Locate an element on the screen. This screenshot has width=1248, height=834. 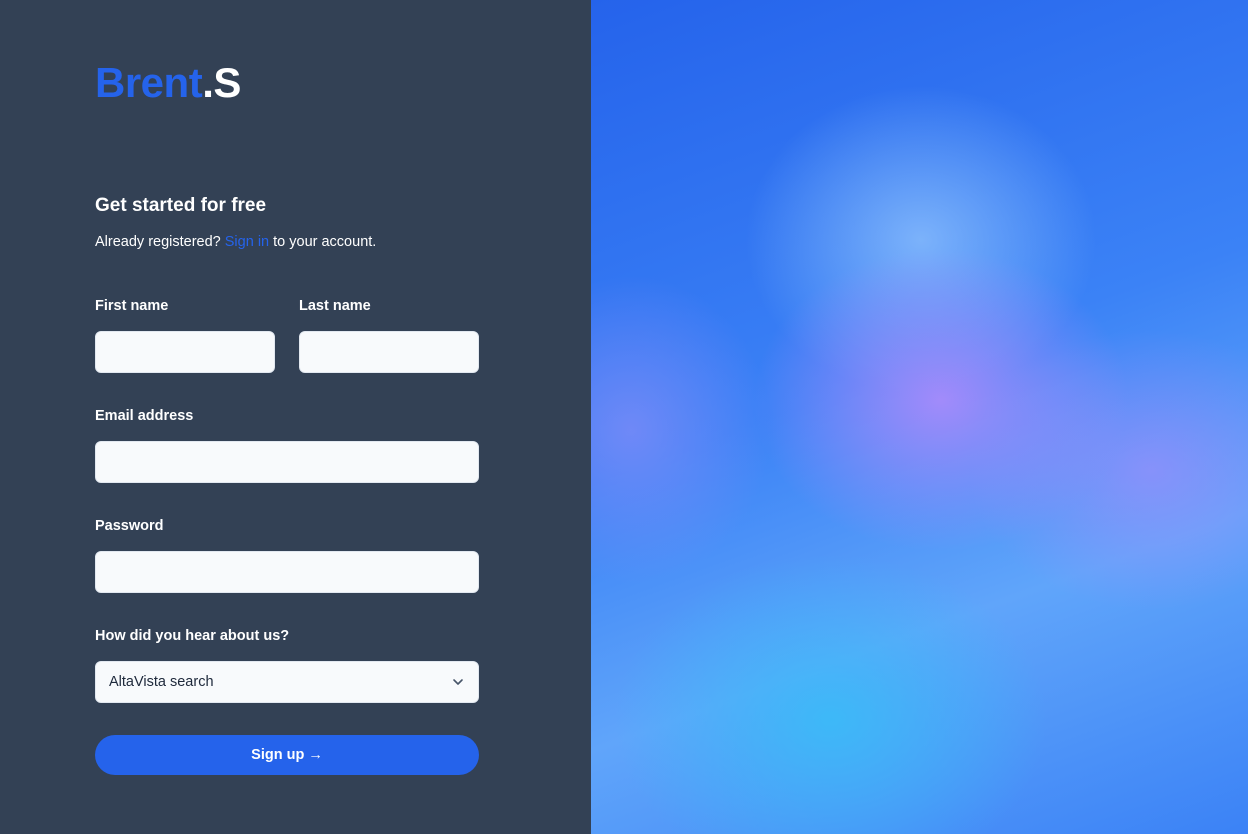
brand-logo: Brent.S is located at coordinates (168, 83).